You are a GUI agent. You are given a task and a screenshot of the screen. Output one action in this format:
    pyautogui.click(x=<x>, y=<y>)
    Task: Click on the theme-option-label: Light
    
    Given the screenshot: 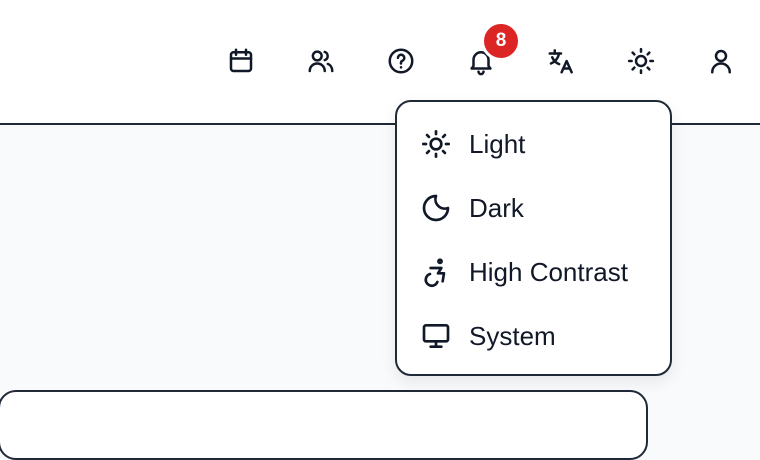 What is the action you would take?
    pyautogui.click(x=497, y=143)
    